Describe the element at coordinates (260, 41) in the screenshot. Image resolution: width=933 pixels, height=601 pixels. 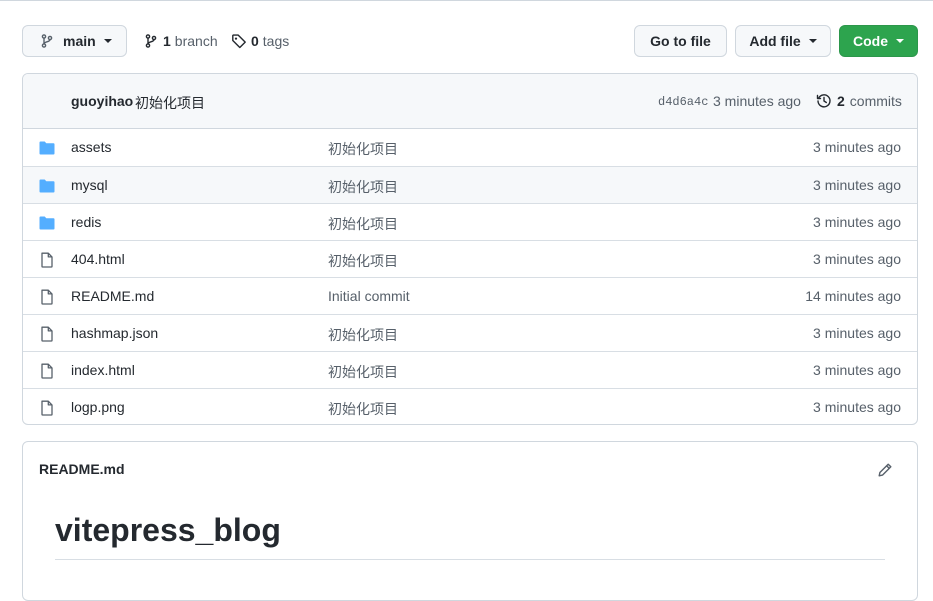
I see `tags-link: 0 tags` at that location.